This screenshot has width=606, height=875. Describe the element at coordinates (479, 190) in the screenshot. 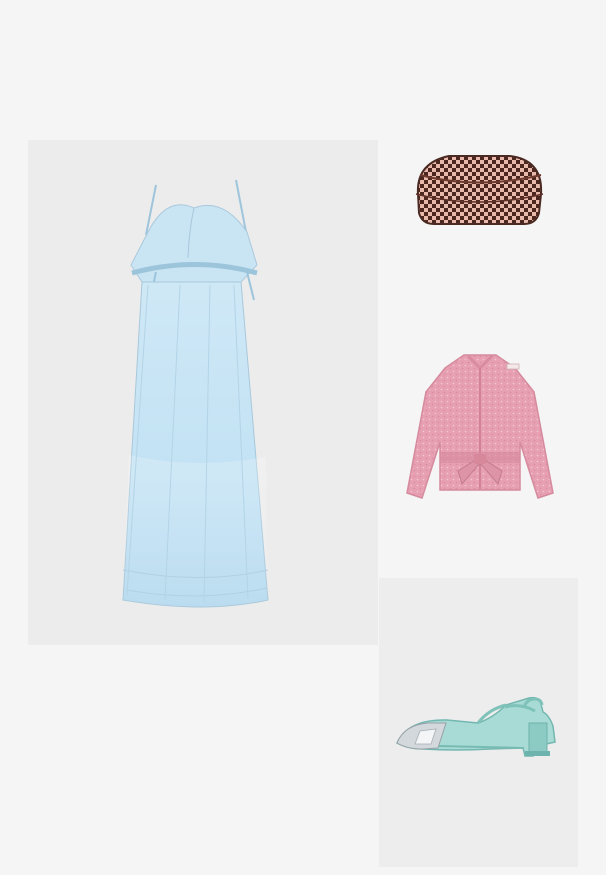

I see `clutch-illustration` at that location.